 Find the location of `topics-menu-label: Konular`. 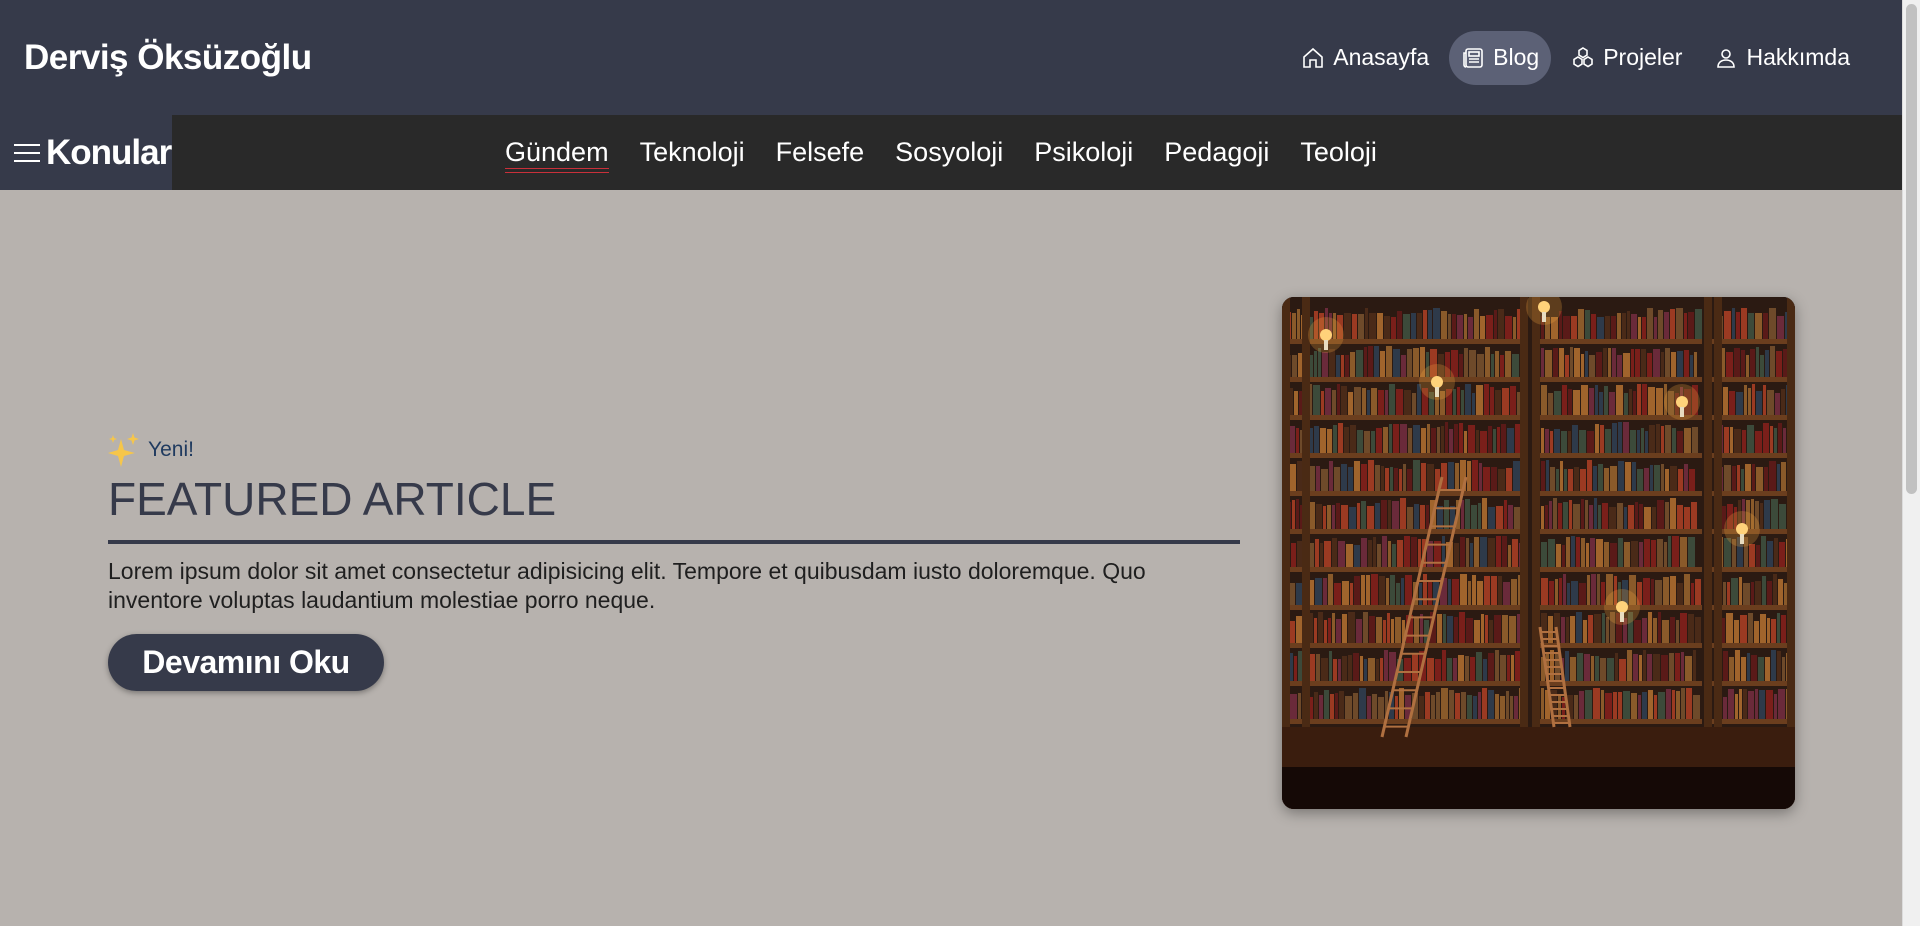

topics-menu-label: Konular is located at coordinates (109, 152).